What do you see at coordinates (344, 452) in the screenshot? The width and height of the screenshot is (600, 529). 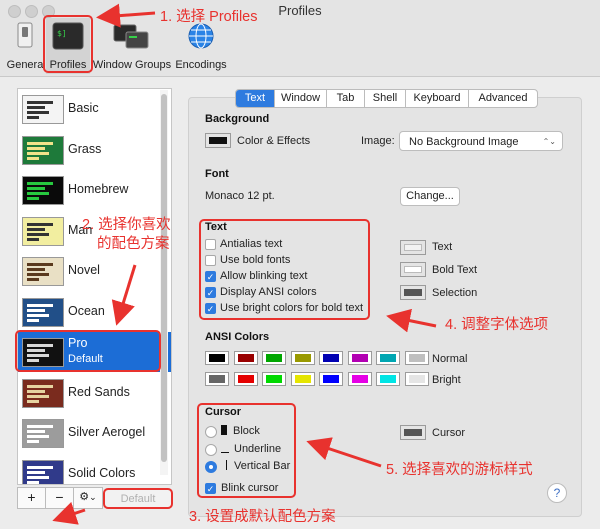 I see `arrow-step5` at bounding box center [344, 452].